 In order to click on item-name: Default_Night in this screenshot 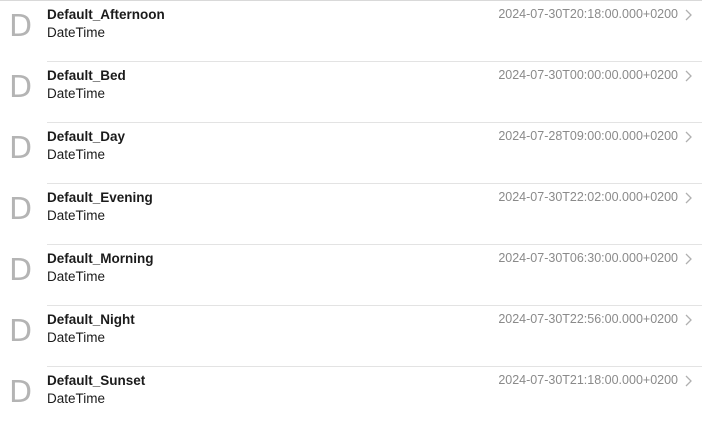, I will do `click(91, 319)`.